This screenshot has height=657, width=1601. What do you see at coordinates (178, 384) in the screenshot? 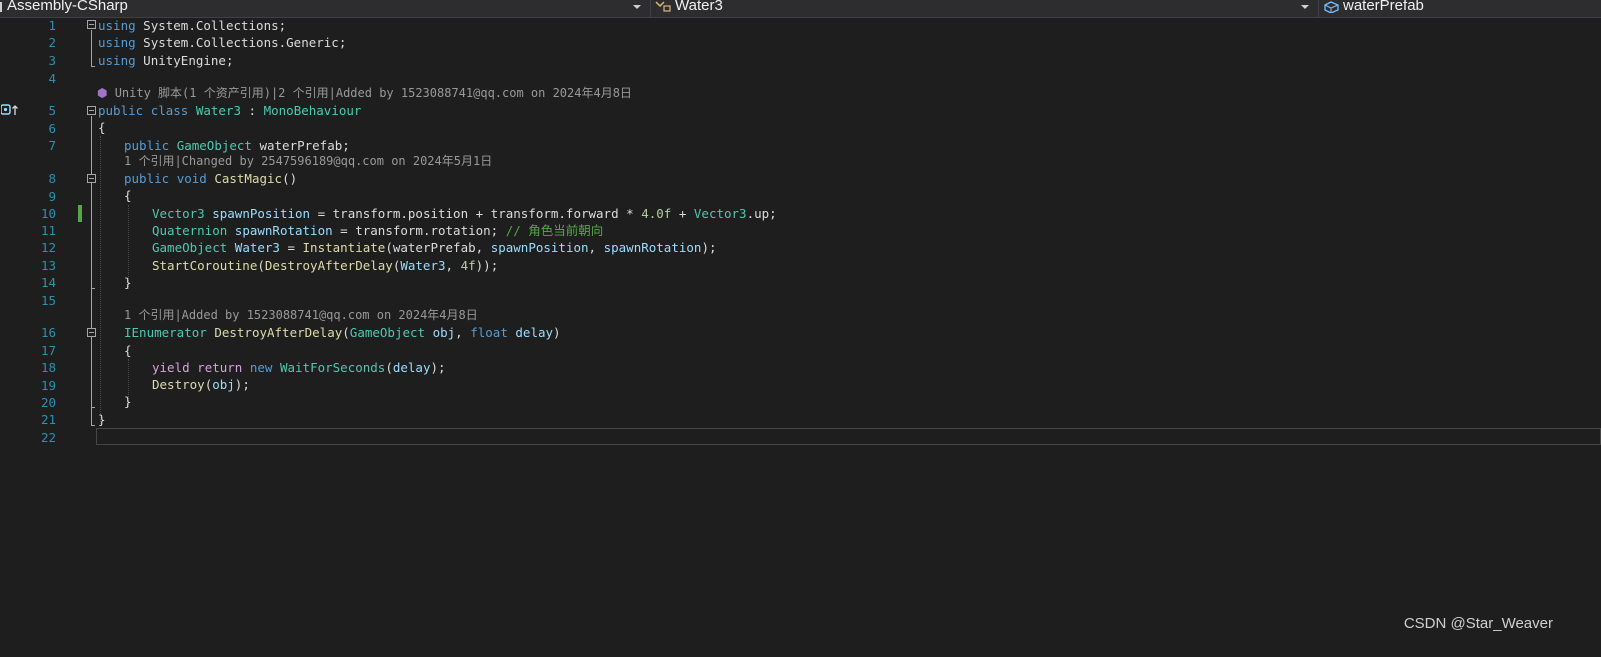
I see `method-name: Destroy` at bounding box center [178, 384].